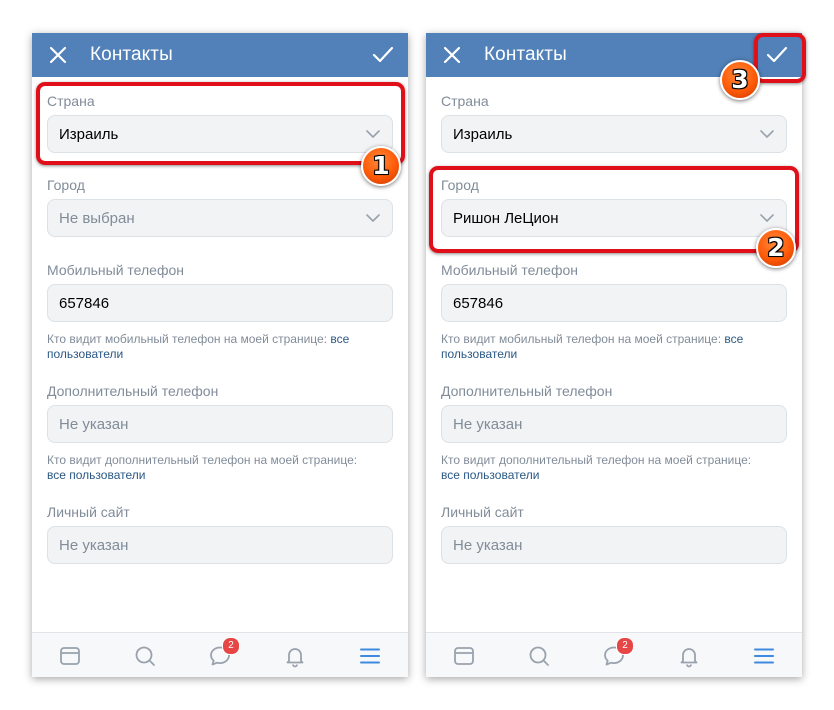 This screenshot has width=834, height=710. I want to click on app-header: Контакты, so click(220, 55).